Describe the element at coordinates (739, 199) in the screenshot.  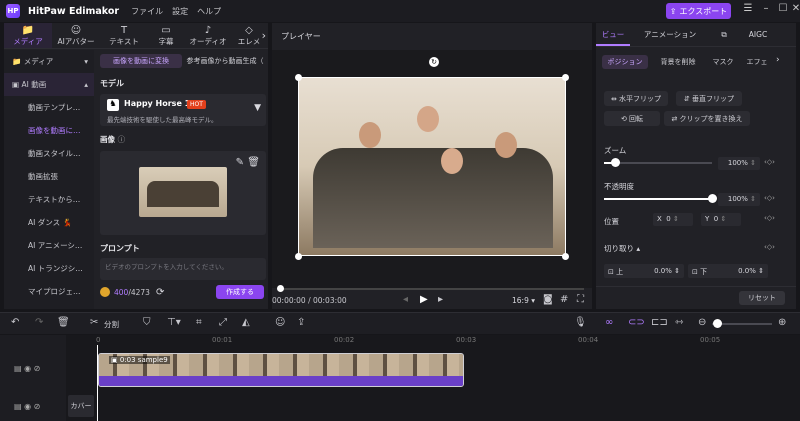
I see `opacity-input: 100% ⇕` at that location.